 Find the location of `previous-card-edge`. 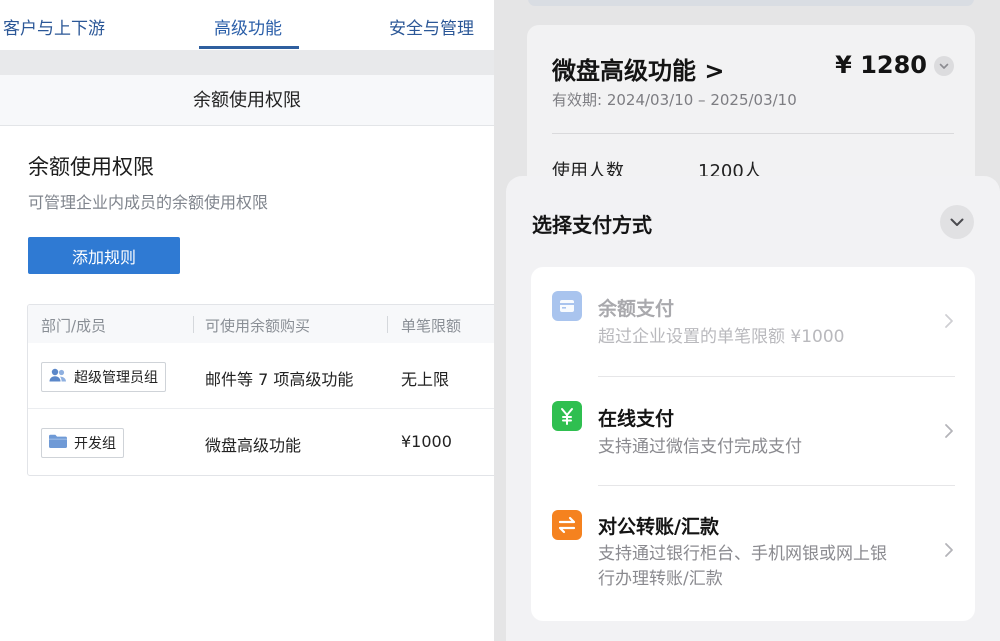

previous-card-edge is located at coordinates (751, 3).